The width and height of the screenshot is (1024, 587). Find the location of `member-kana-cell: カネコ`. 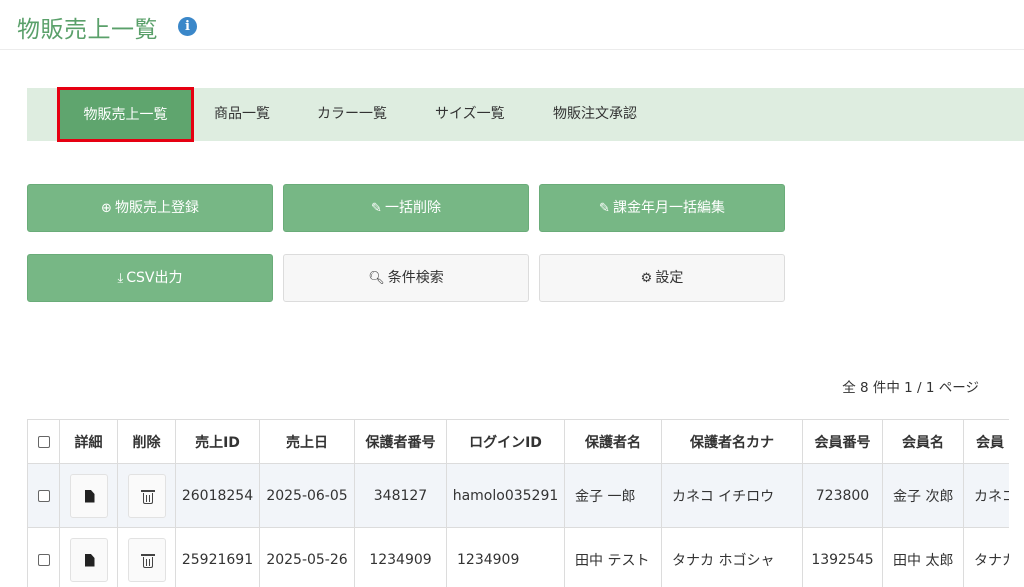

member-kana-cell: カネコ is located at coordinates (986, 495).